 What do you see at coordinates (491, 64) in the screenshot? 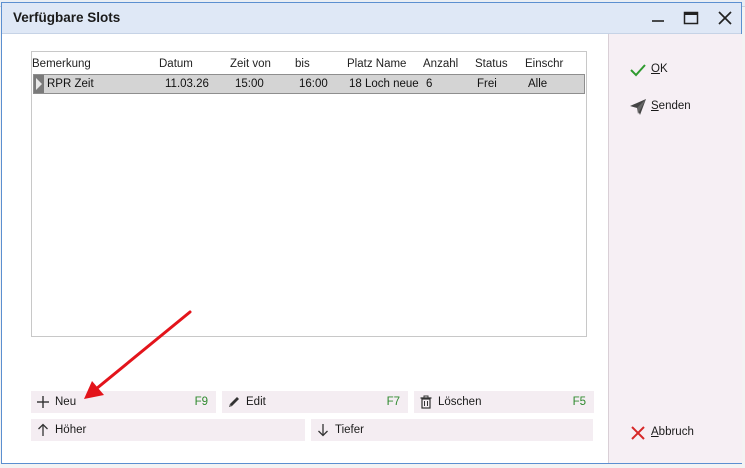
I see `col-header-status: Status` at bounding box center [491, 64].